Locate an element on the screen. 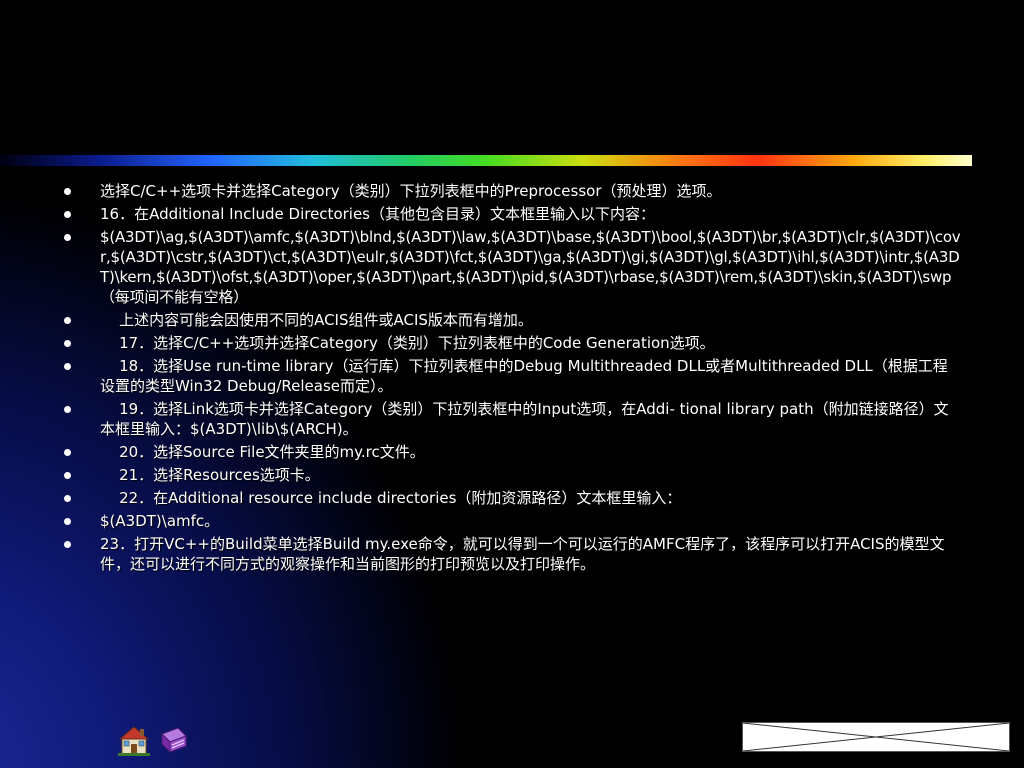  list-item: $(A3DT)\amfc。 is located at coordinates (512, 521).